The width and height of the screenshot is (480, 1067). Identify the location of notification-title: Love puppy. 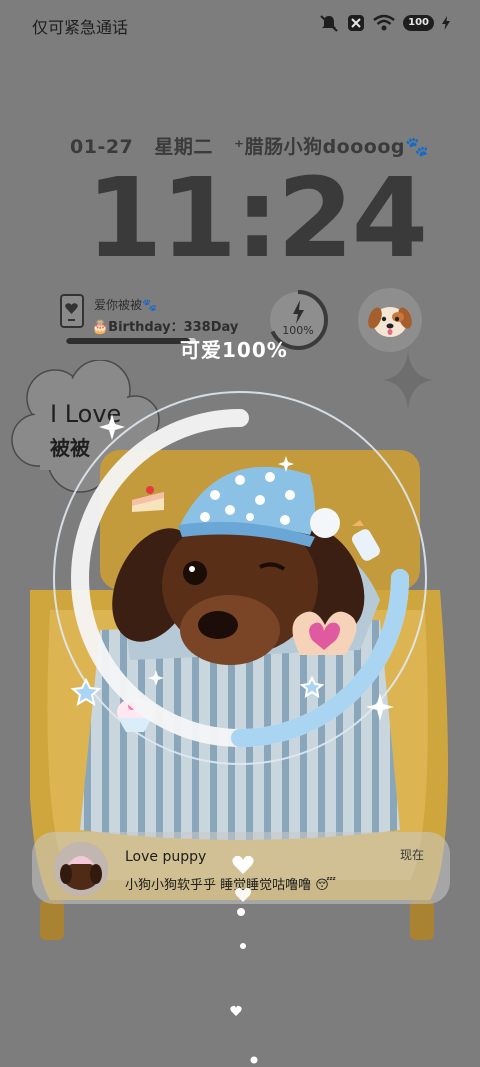
(166, 857).